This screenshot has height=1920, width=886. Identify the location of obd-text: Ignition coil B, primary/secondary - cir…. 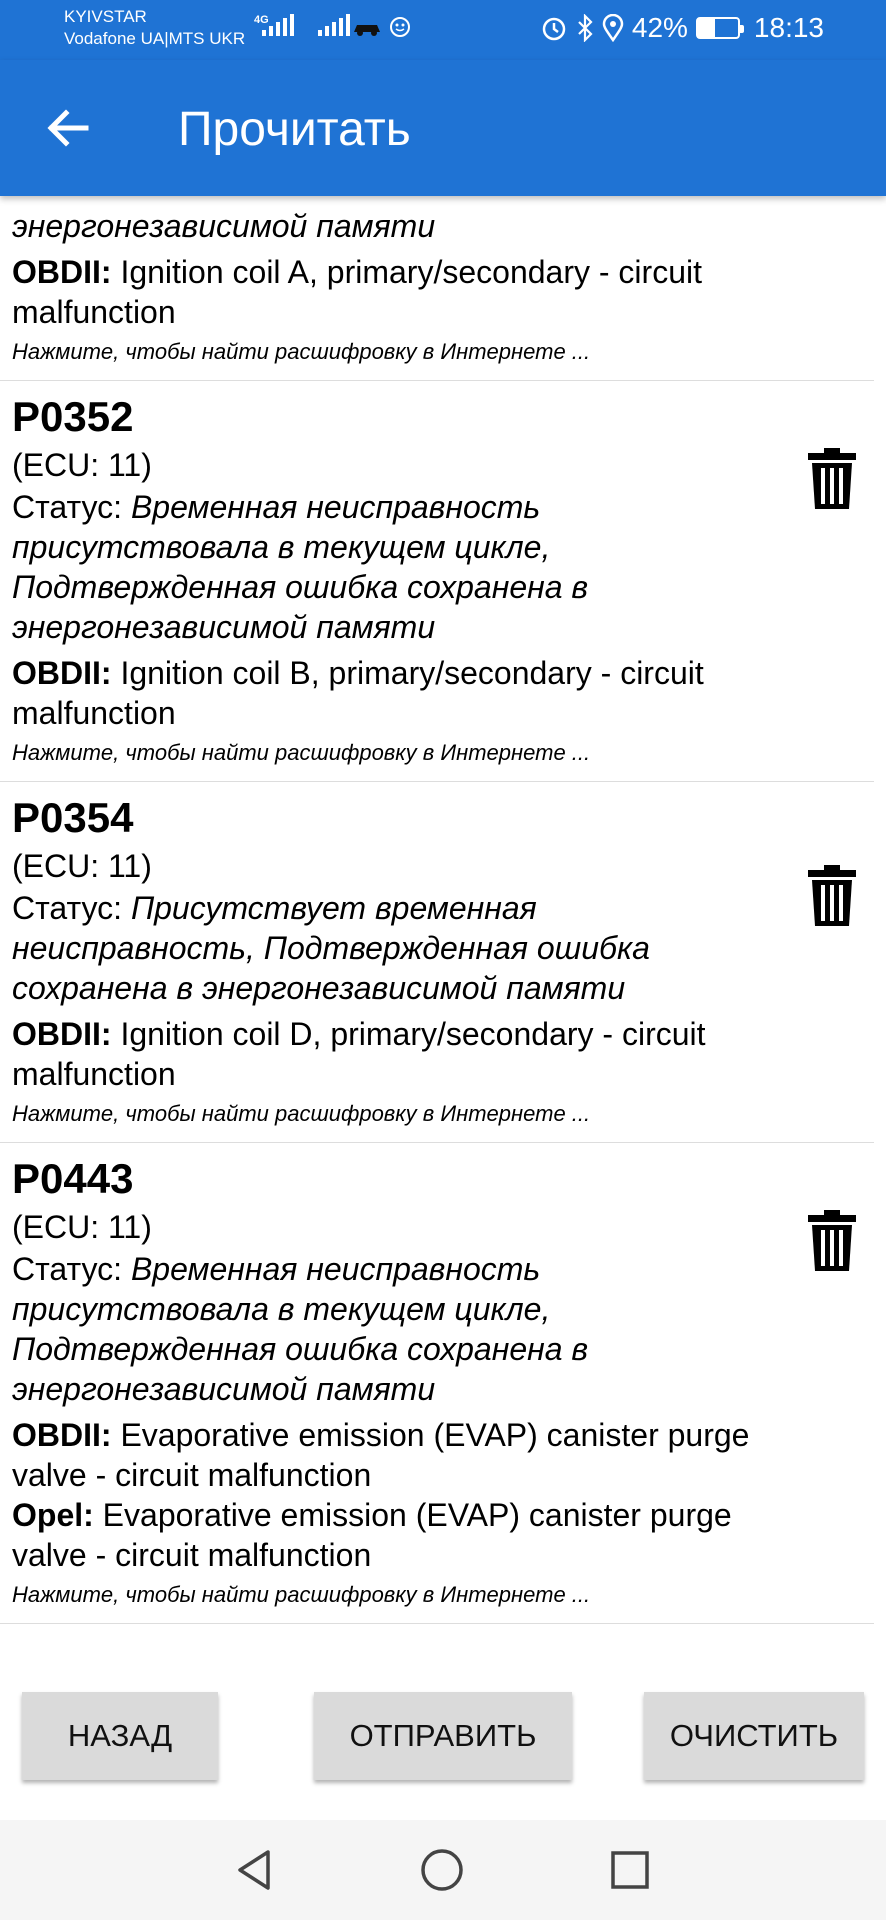
(358, 693).